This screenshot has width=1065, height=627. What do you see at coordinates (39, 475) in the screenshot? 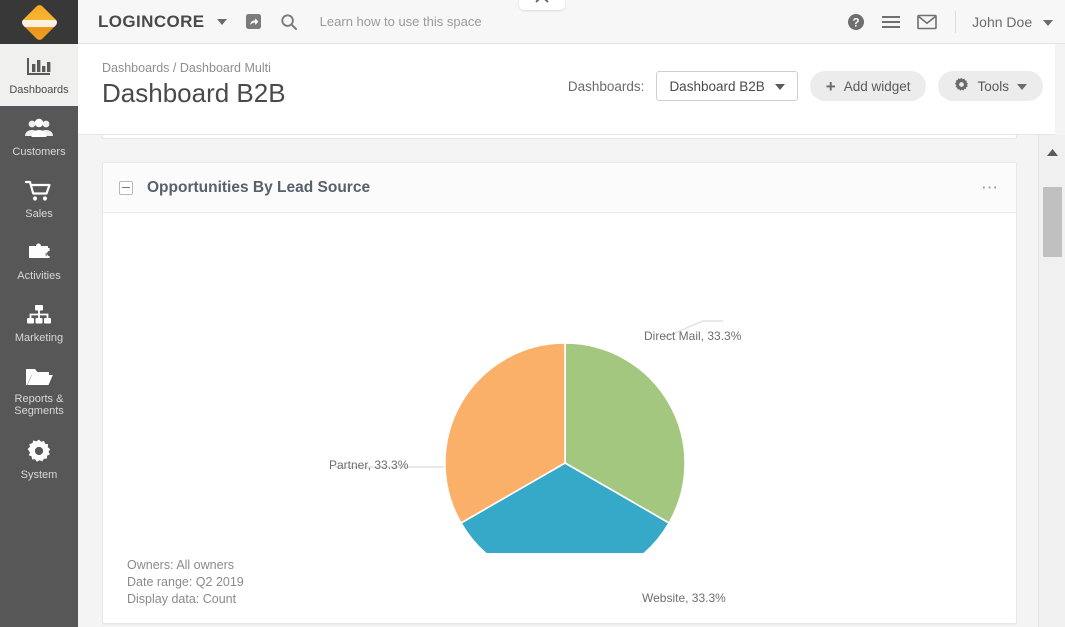
I see `sidebar-item-label: System` at bounding box center [39, 475].